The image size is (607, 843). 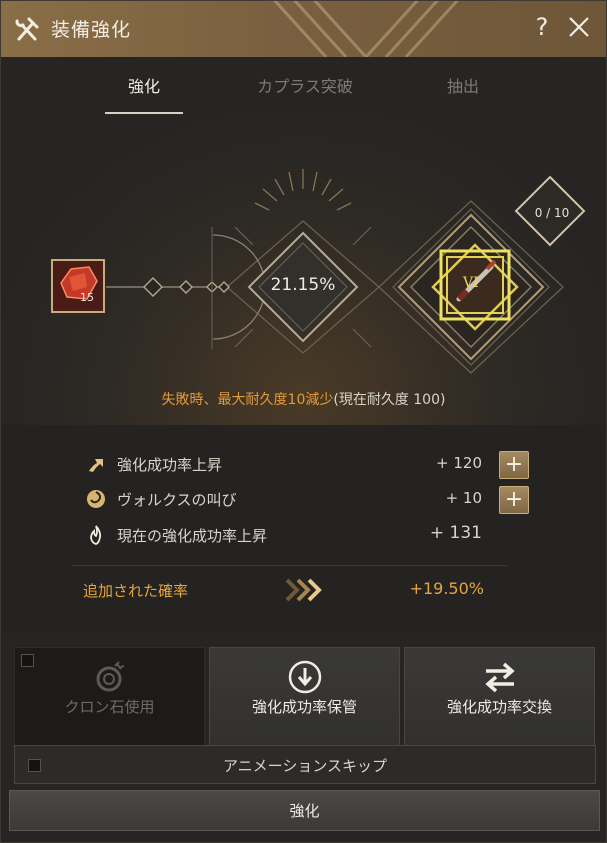 I want to click on animation-skip-toggle: アニメーションスキップ, so click(x=305, y=764).